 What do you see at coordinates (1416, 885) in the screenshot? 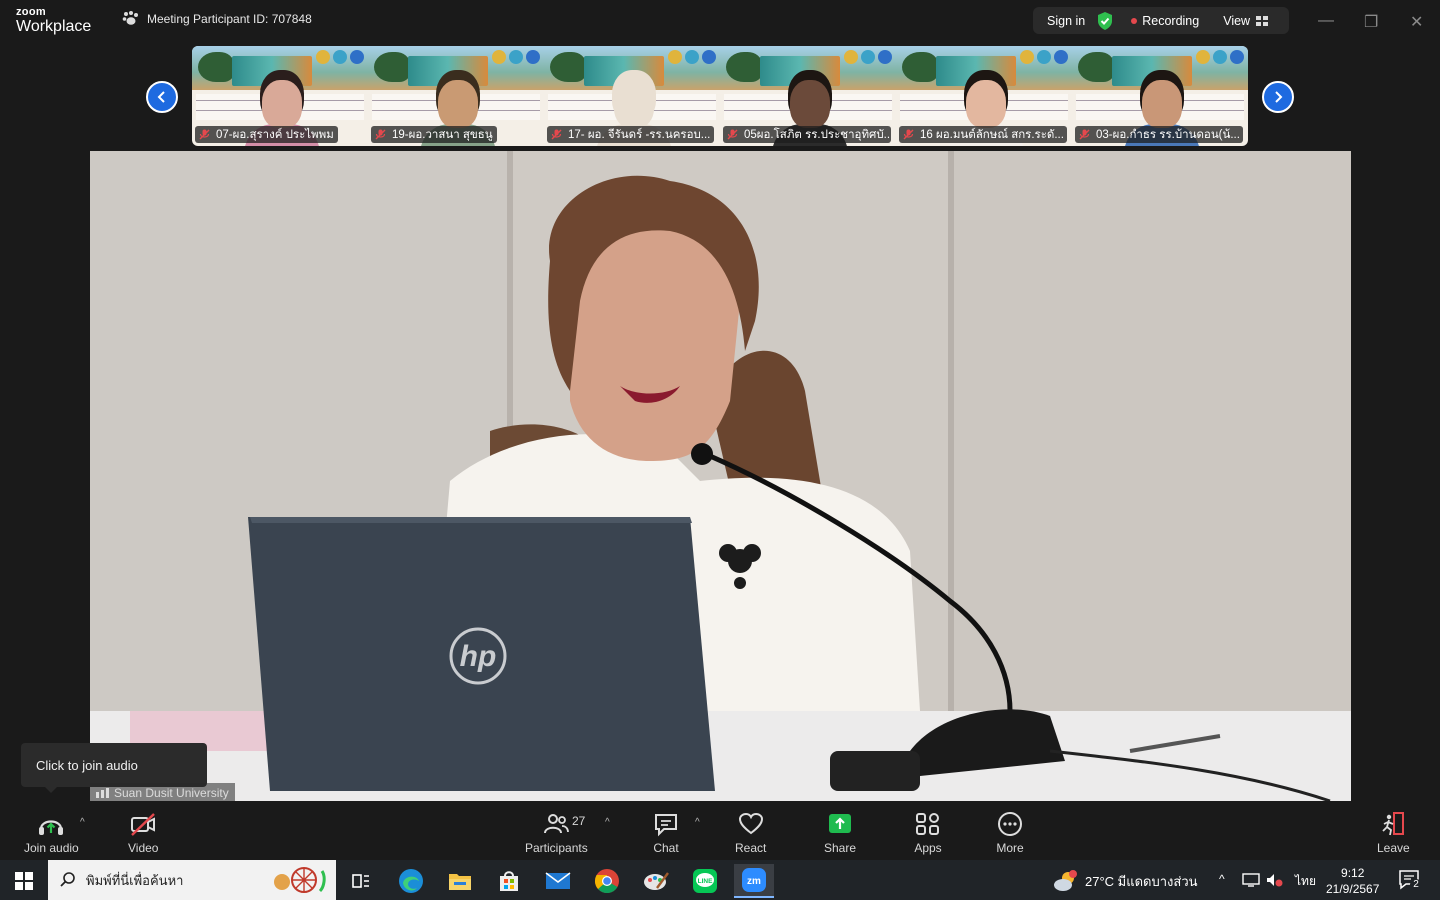
I see `notification-count: 2` at bounding box center [1416, 885].